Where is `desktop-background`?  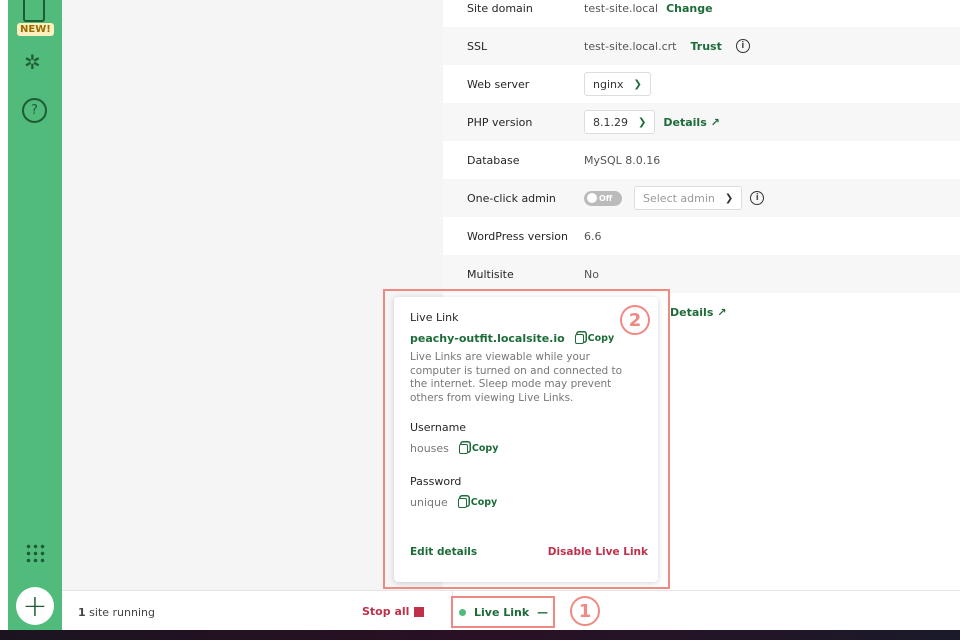
desktop-background is located at coordinates (480, 635).